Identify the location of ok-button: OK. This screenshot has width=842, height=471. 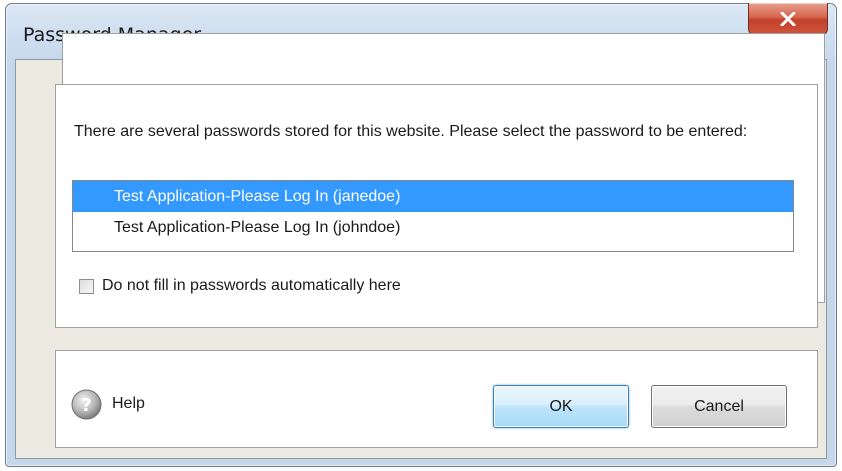
(561, 406).